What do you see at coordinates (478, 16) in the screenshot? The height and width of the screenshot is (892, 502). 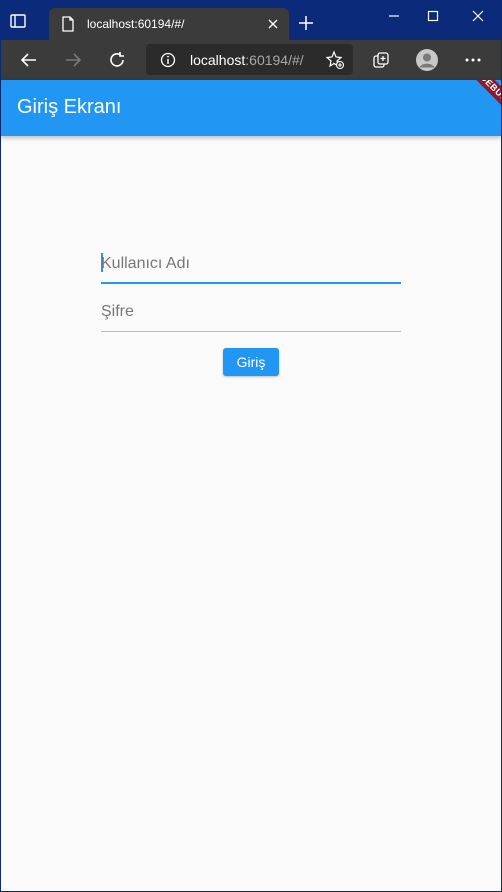 I see `close-window-icon` at bounding box center [478, 16].